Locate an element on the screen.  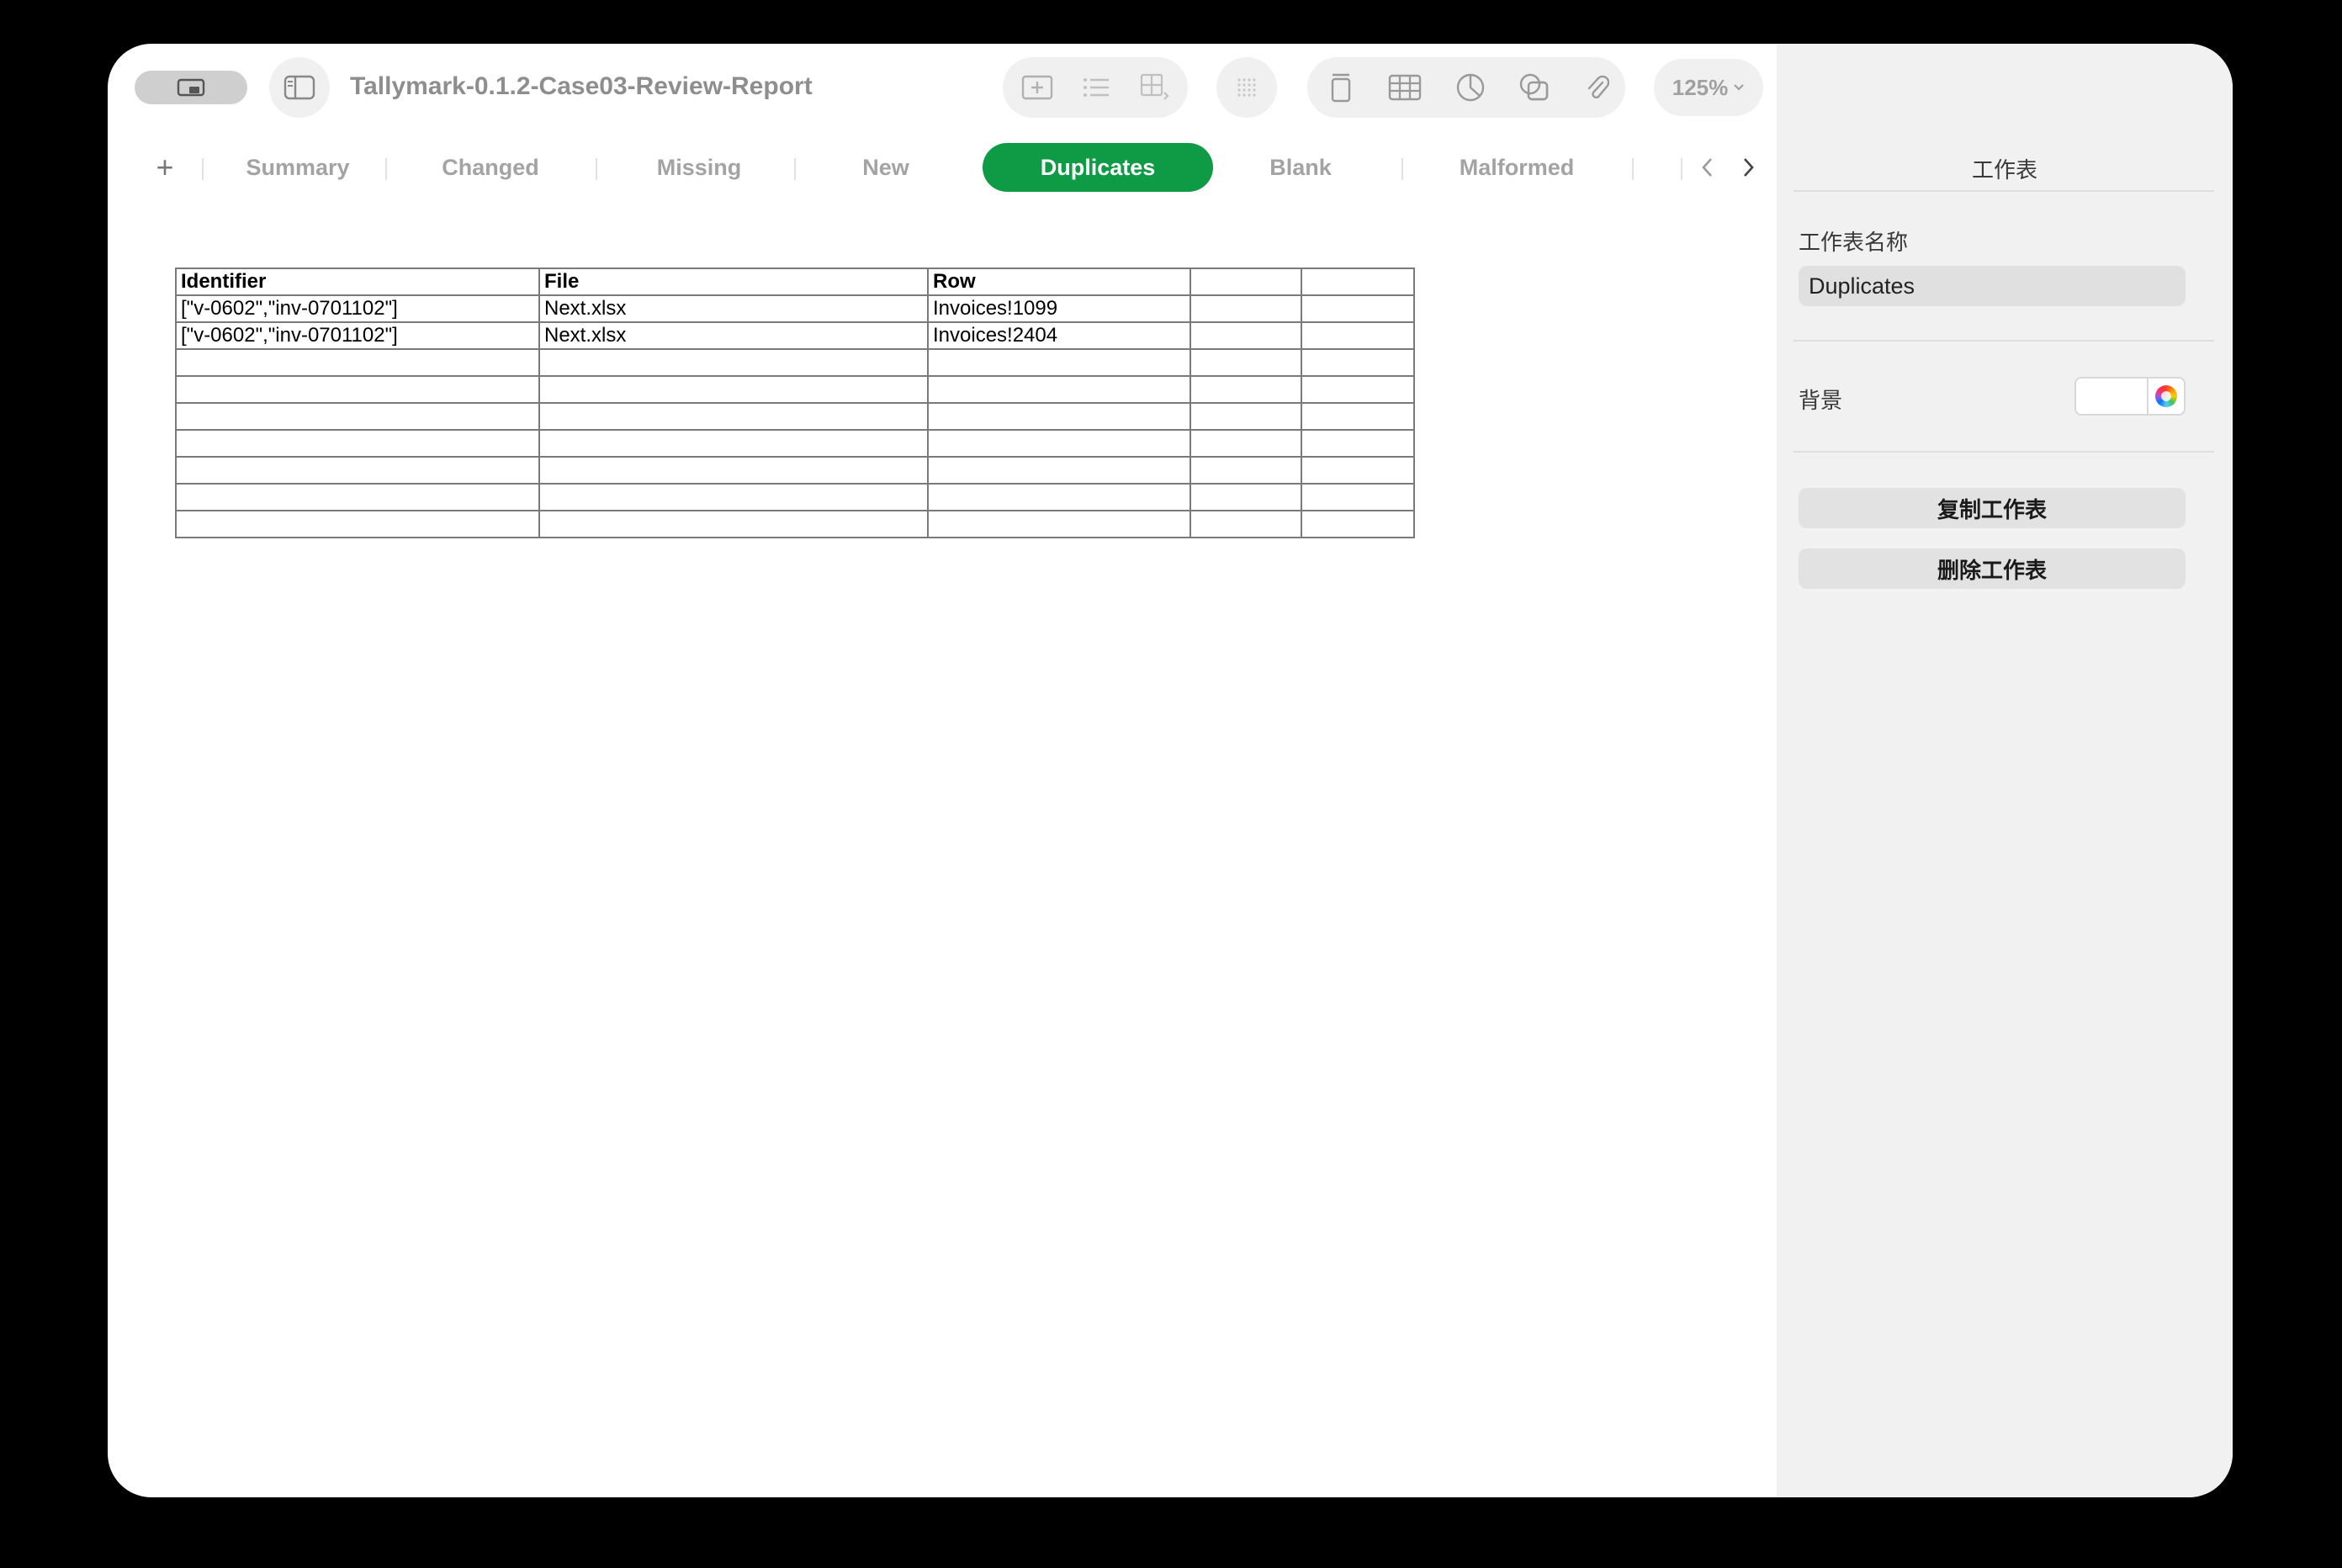
table-header-cell: Identifier is located at coordinates (358, 282).